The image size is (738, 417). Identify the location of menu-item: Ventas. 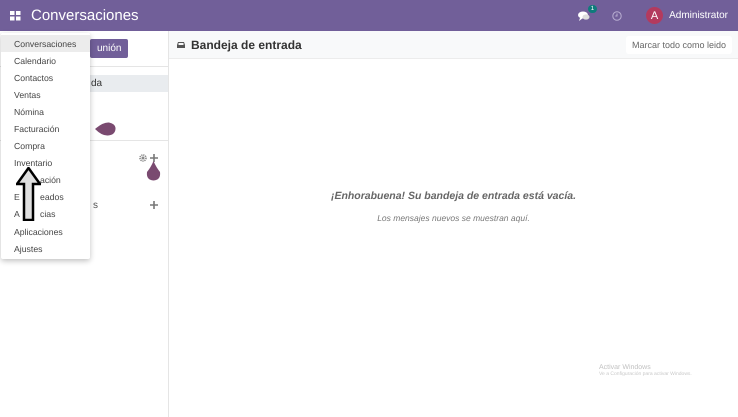
(45, 95).